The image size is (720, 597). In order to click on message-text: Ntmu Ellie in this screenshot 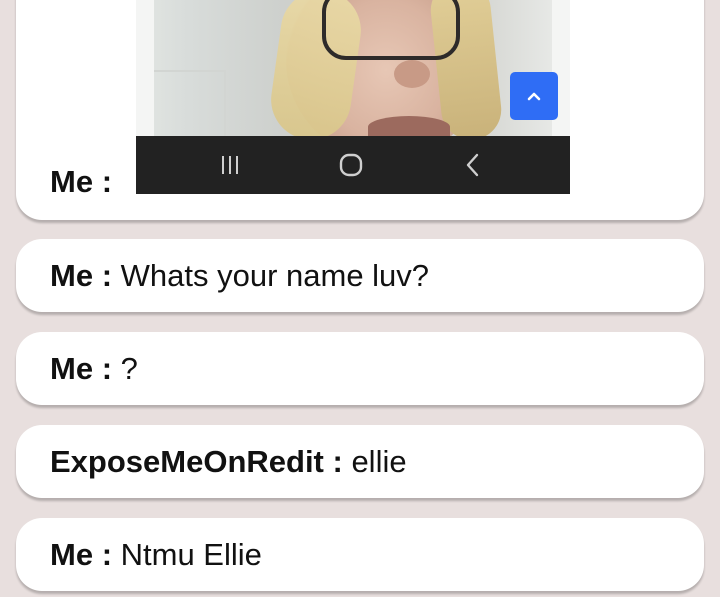, I will do `click(187, 554)`.